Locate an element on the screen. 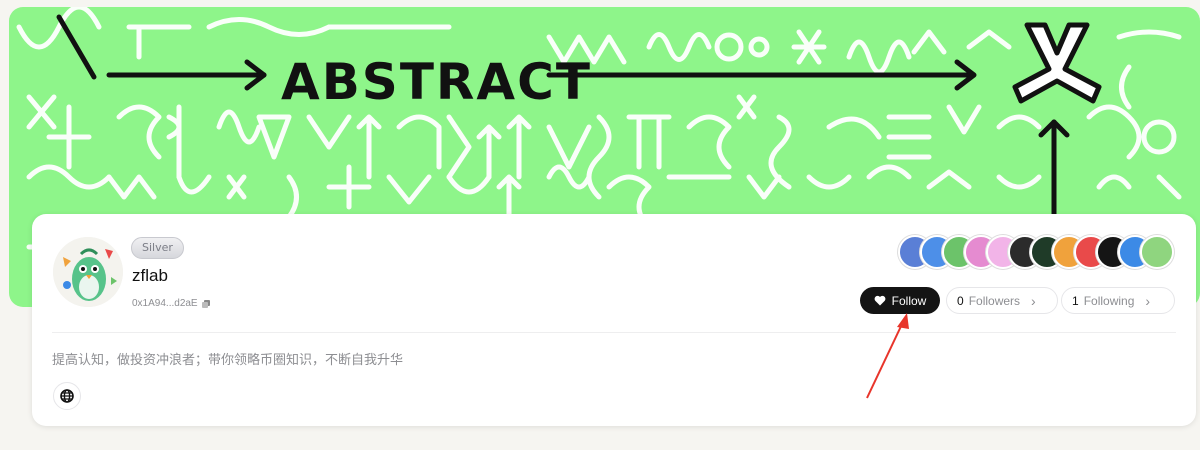 The image size is (1200, 450). profile-bio: 提高认知，做投资冲浪者；带你领略币圈知识，不断自我升华 is located at coordinates (228, 360).